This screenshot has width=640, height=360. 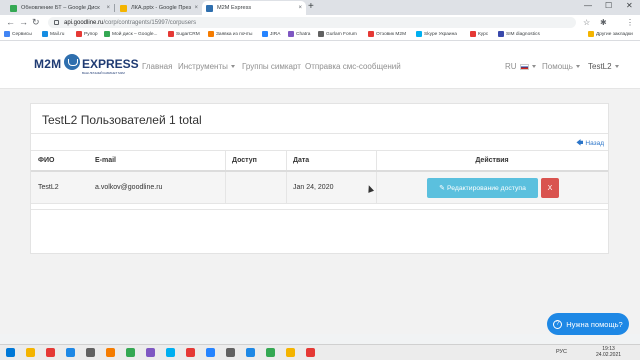 What do you see at coordinates (337, 34) in the screenshot?
I see `bookmark-item: Gurlam Forum` at bounding box center [337, 34].